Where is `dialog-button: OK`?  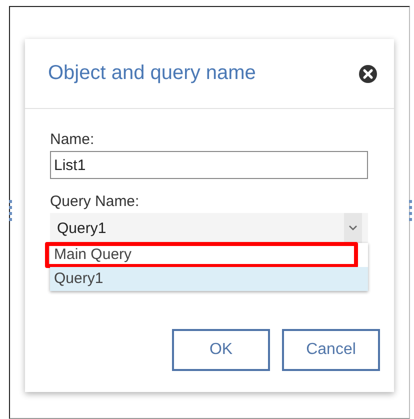 dialog-button: OK is located at coordinates (221, 350).